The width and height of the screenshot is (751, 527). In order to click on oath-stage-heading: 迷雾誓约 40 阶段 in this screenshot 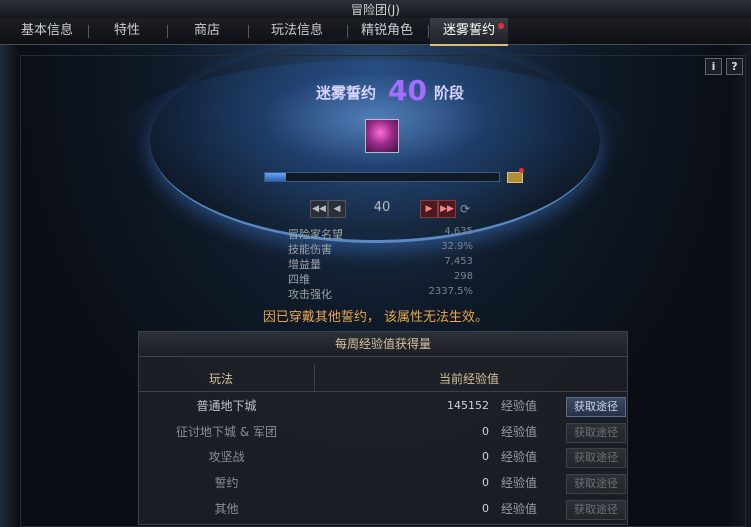, I will do `click(390, 91)`.